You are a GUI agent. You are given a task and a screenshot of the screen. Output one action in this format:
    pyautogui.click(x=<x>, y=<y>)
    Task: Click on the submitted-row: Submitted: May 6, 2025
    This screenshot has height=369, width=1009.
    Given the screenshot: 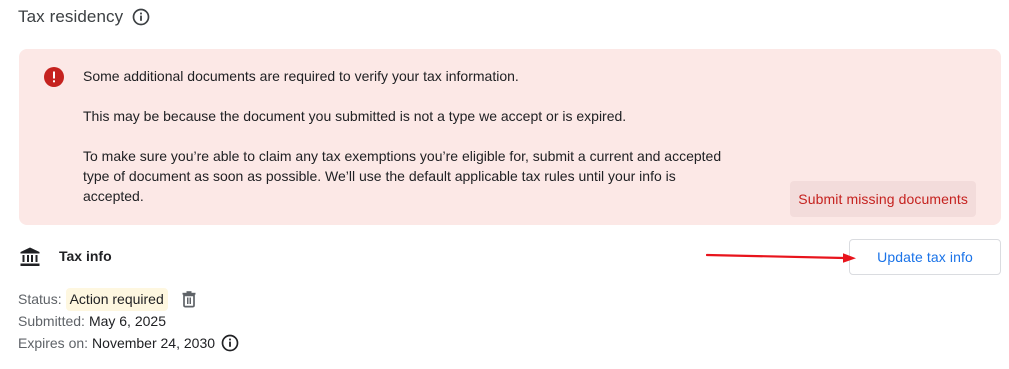 What is the action you would take?
    pyautogui.click(x=128, y=321)
    